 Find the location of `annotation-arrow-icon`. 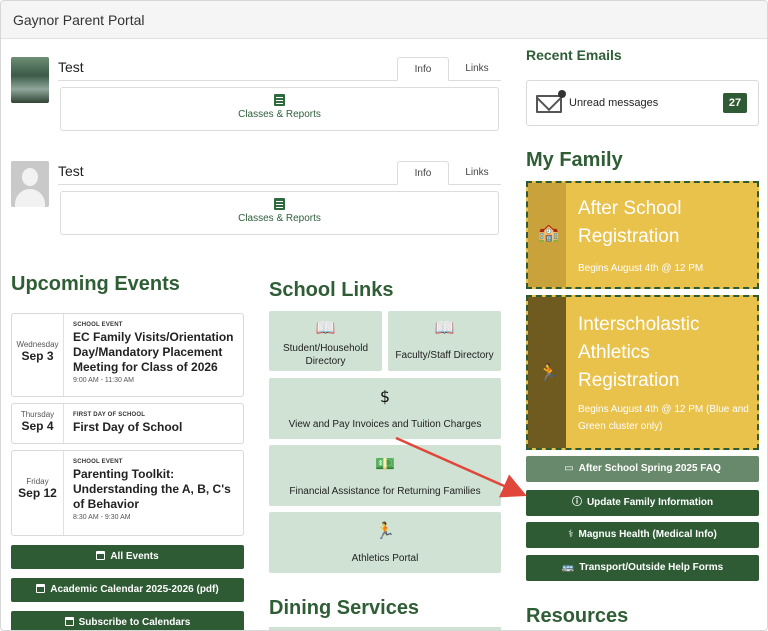

annotation-arrow-icon is located at coordinates (461, 467).